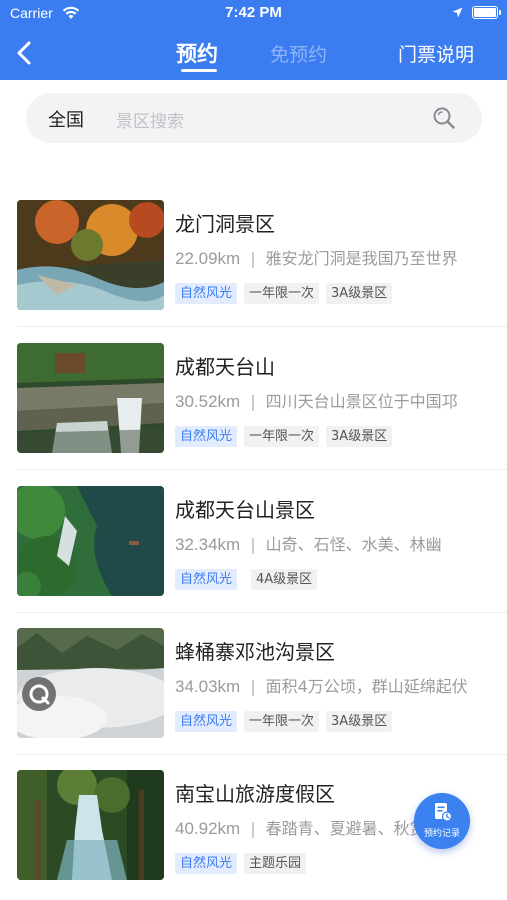  Describe the element at coordinates (361, 258) in the screenshot. I see `scenic-description: 雅安龙门洞是我国乃至世界` at that location.